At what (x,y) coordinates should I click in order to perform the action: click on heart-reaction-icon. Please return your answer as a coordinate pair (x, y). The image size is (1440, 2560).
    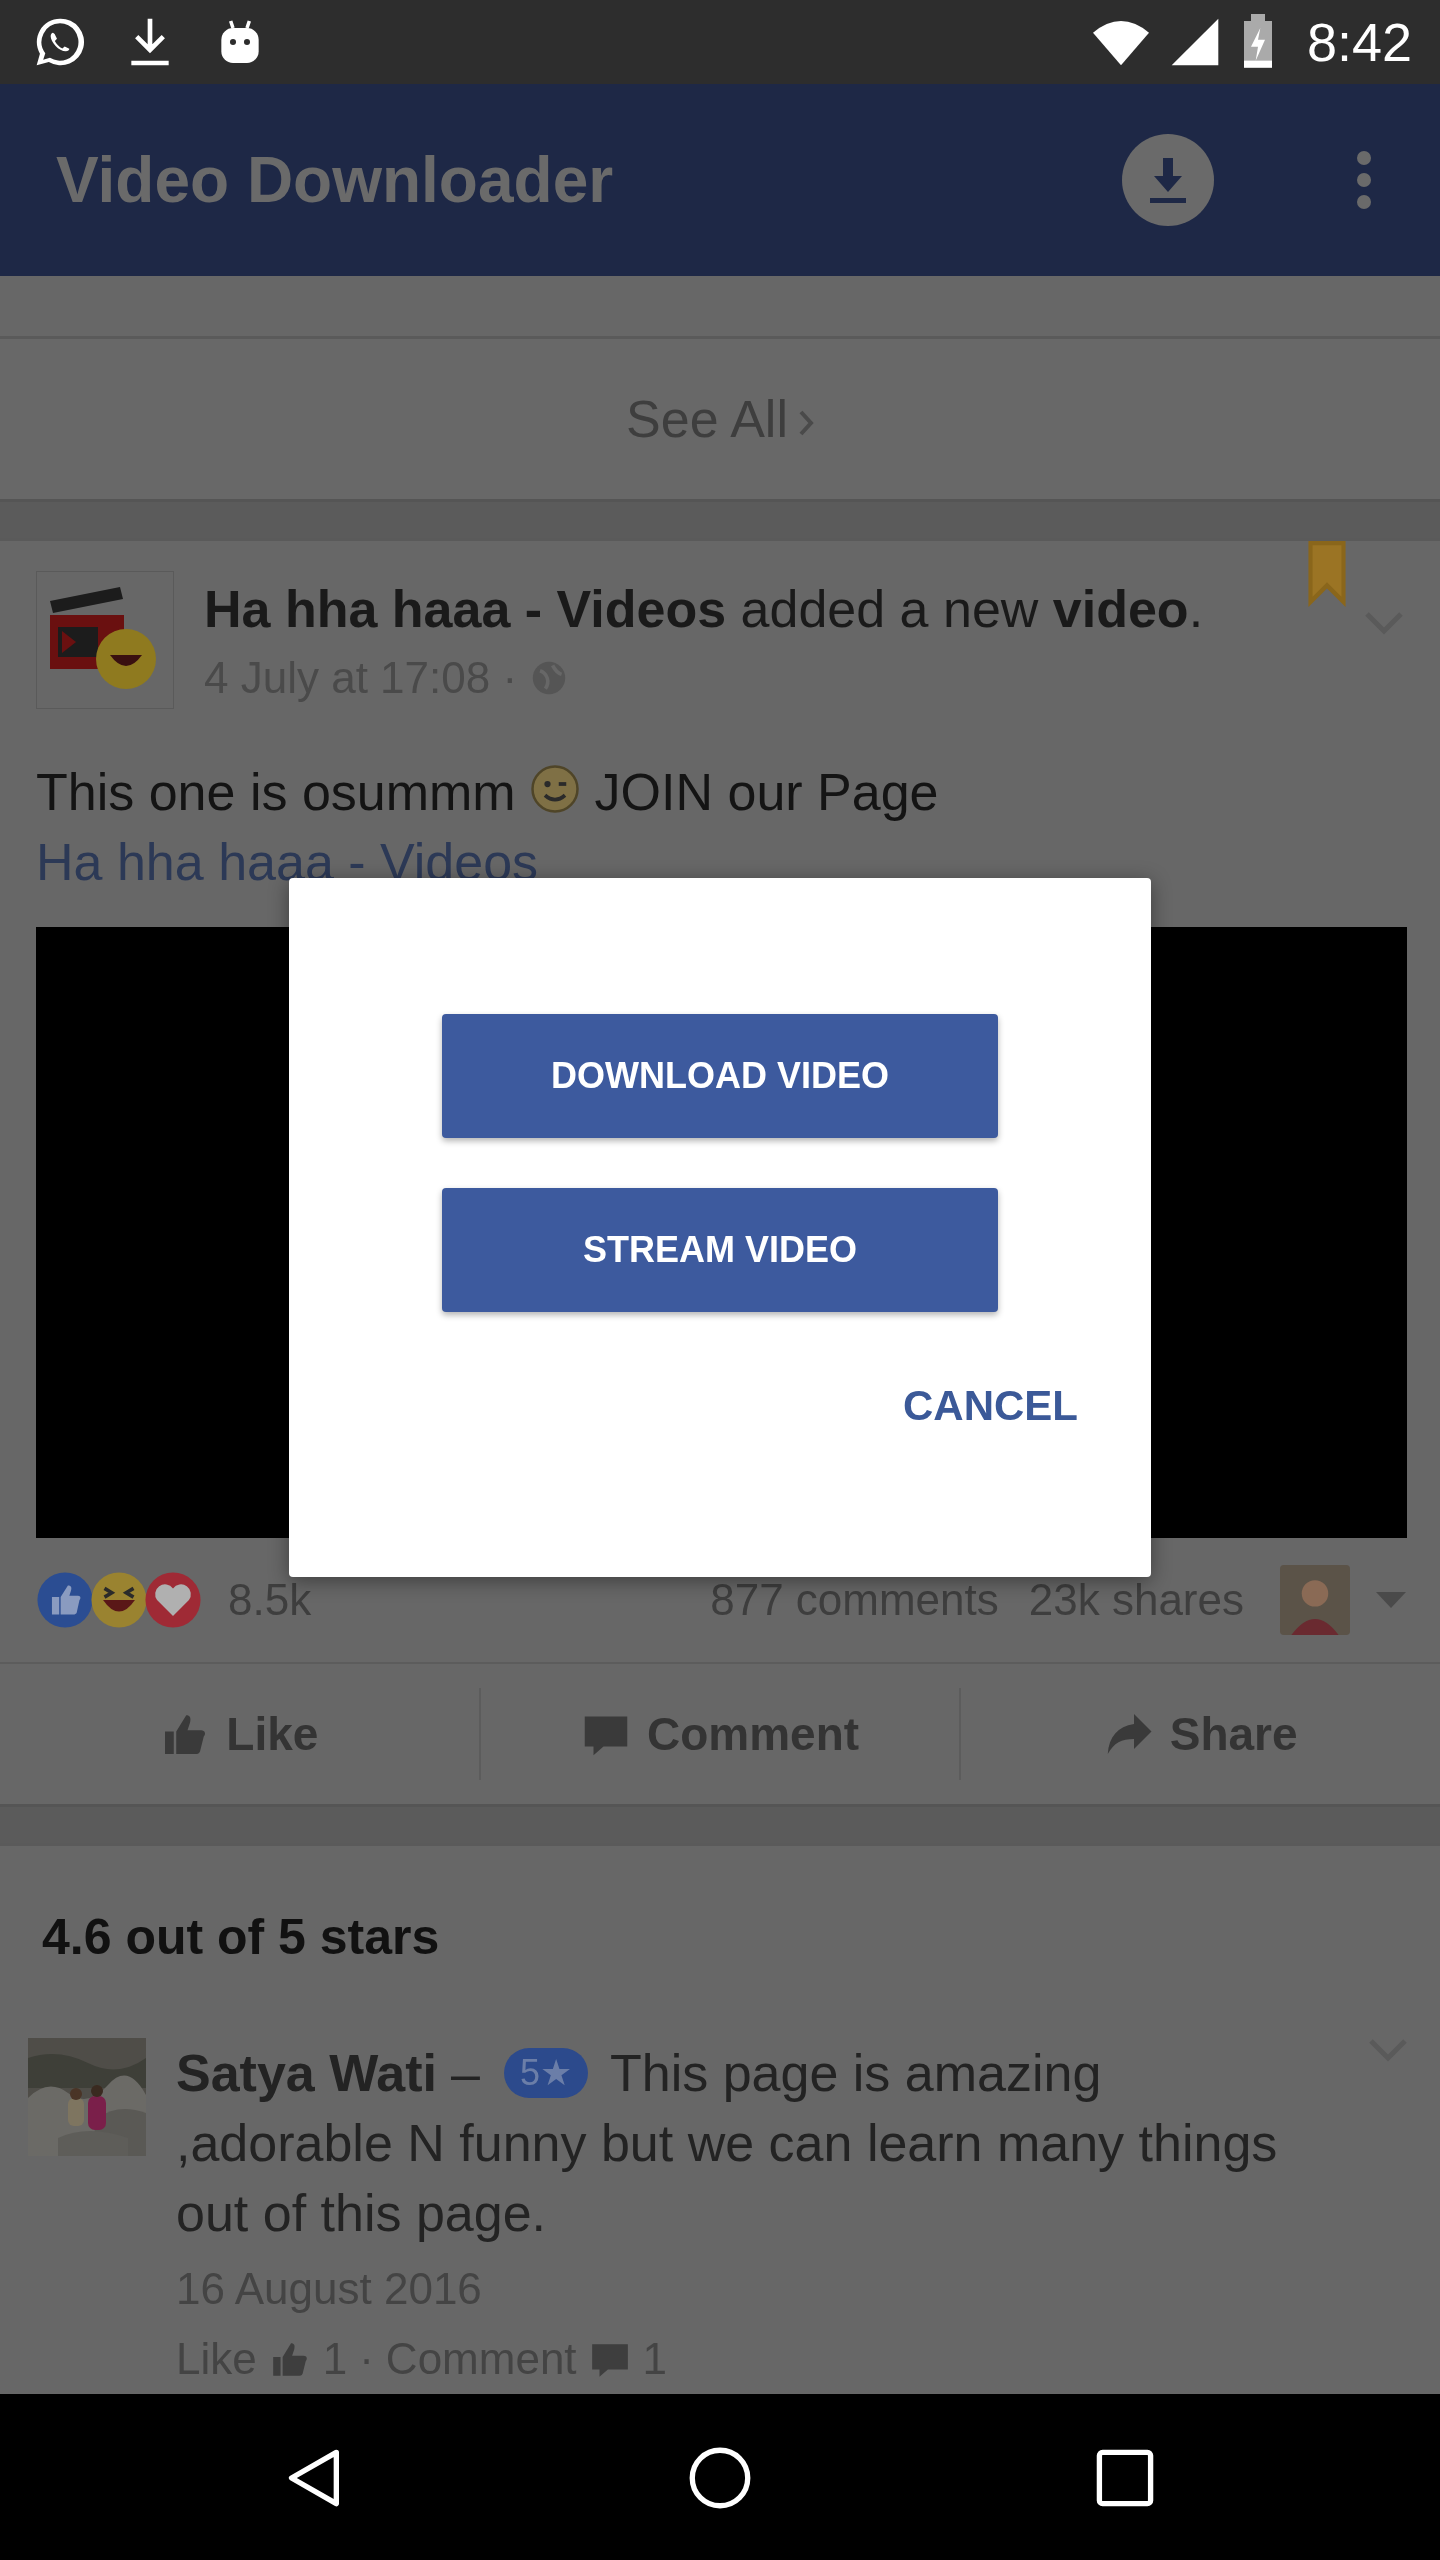
    Looking at the image, I should click on (173, 1600).